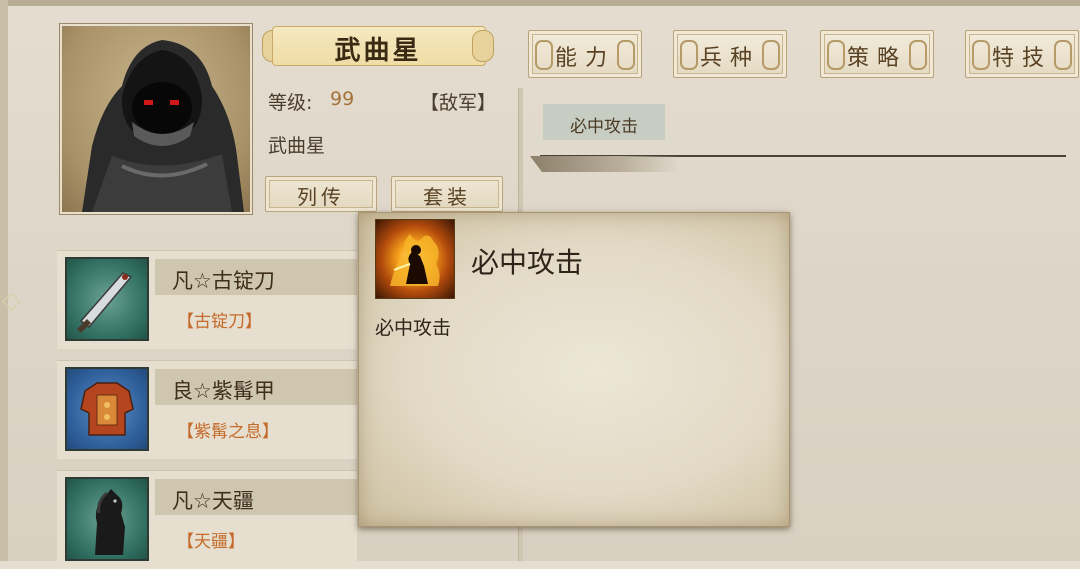 The height and width of the screenshot is (569, 1080). What do you see at coordinates (107, 299) in the screenshot?
I see `blade-icon` at bounding box center [107, 299].